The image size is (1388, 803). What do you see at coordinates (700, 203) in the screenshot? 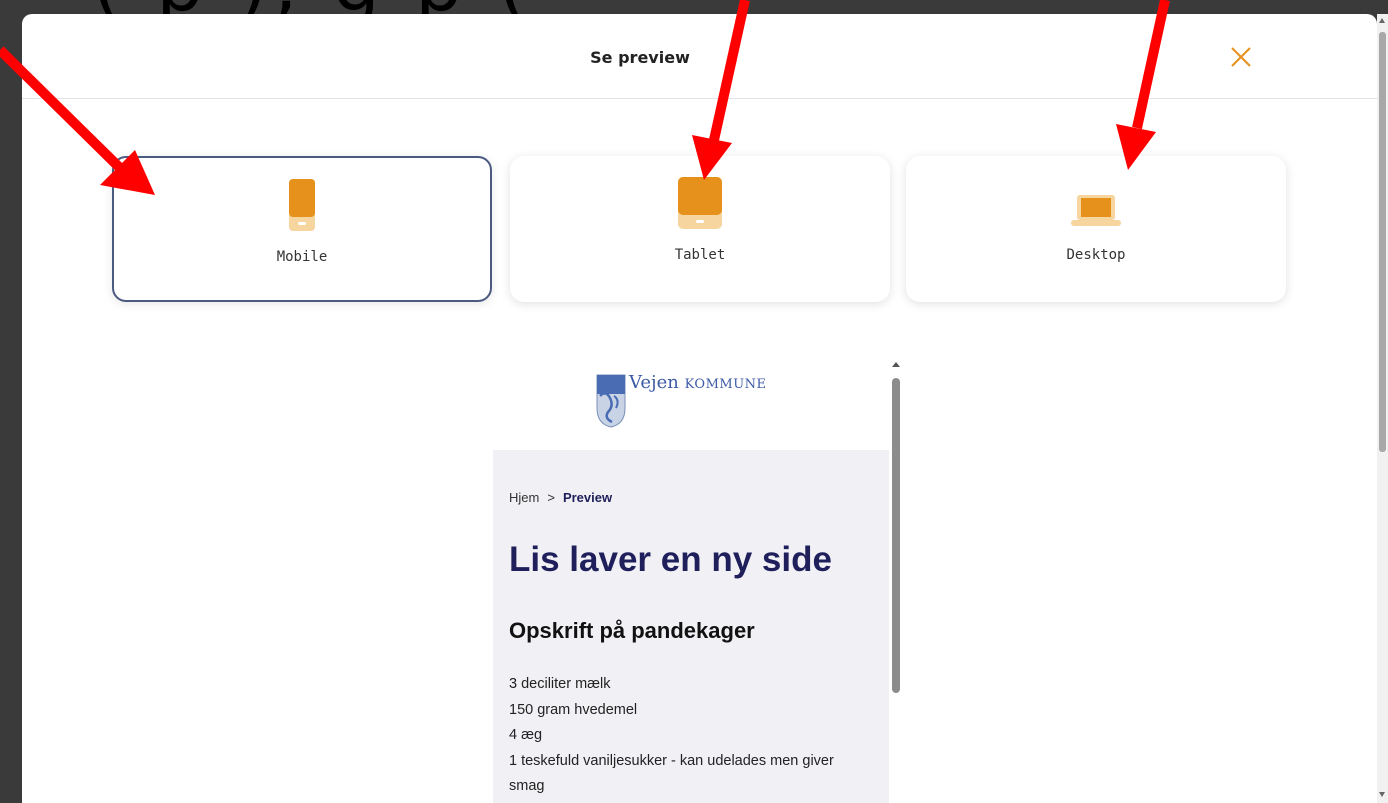
I see `tablet-icon` at bounding box center [700, 203].